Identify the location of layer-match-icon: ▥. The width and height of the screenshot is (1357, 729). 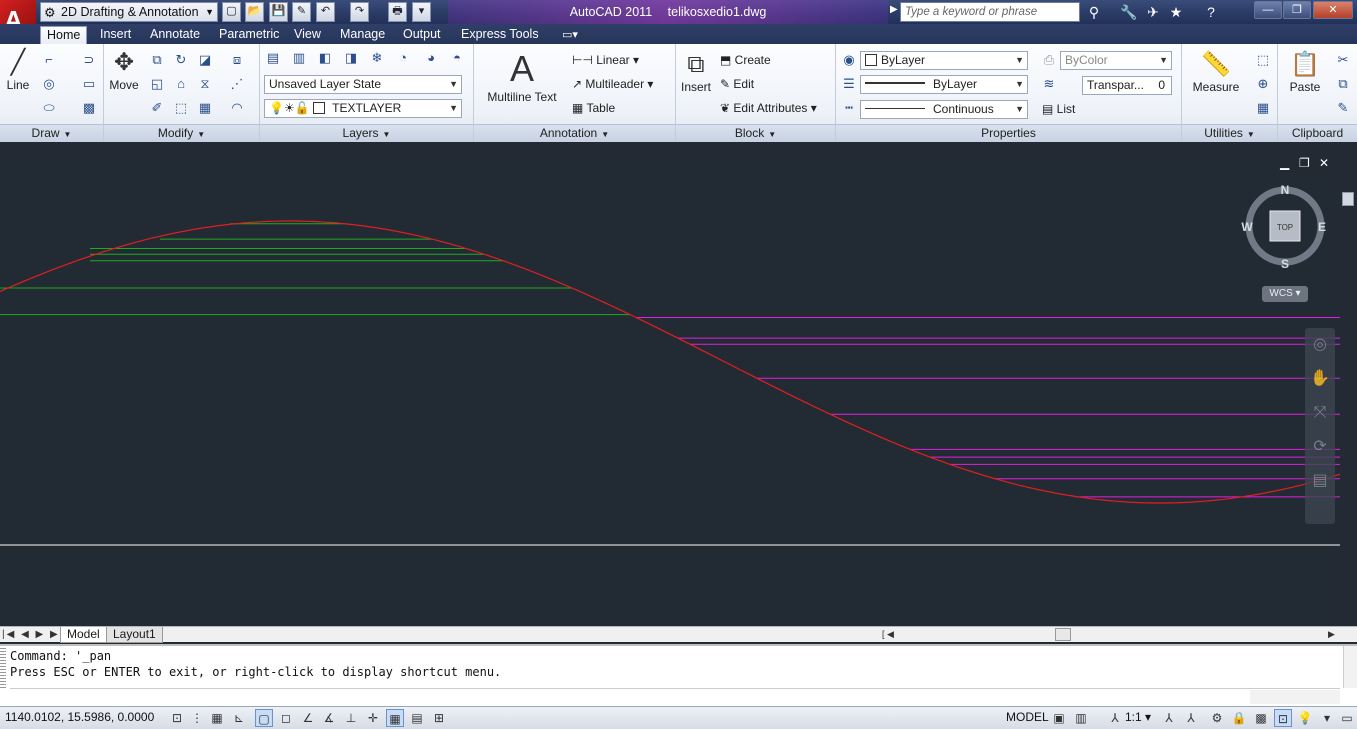
(299, 58).